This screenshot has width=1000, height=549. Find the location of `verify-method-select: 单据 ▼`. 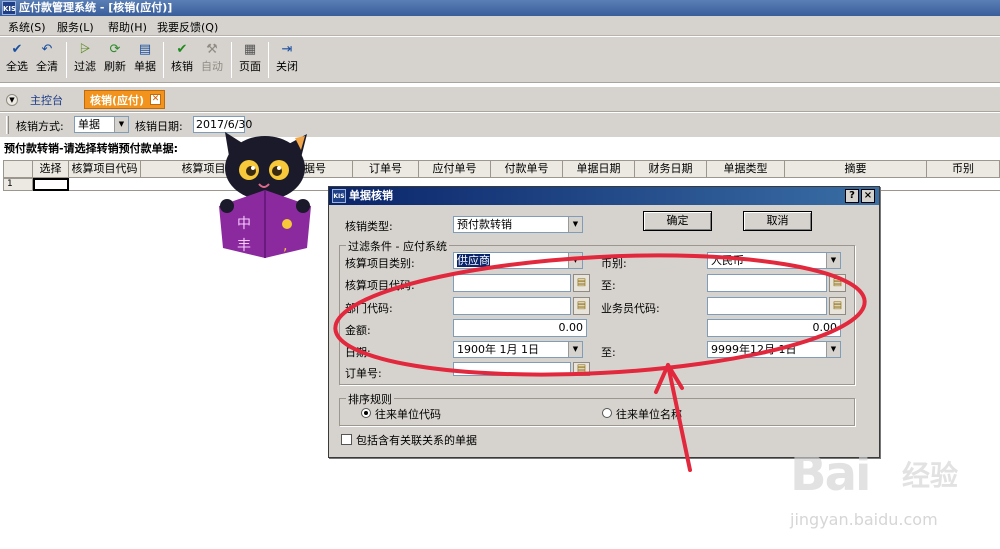

verify-method-select: 单据 ▼ is located at coordinates (101, 124).